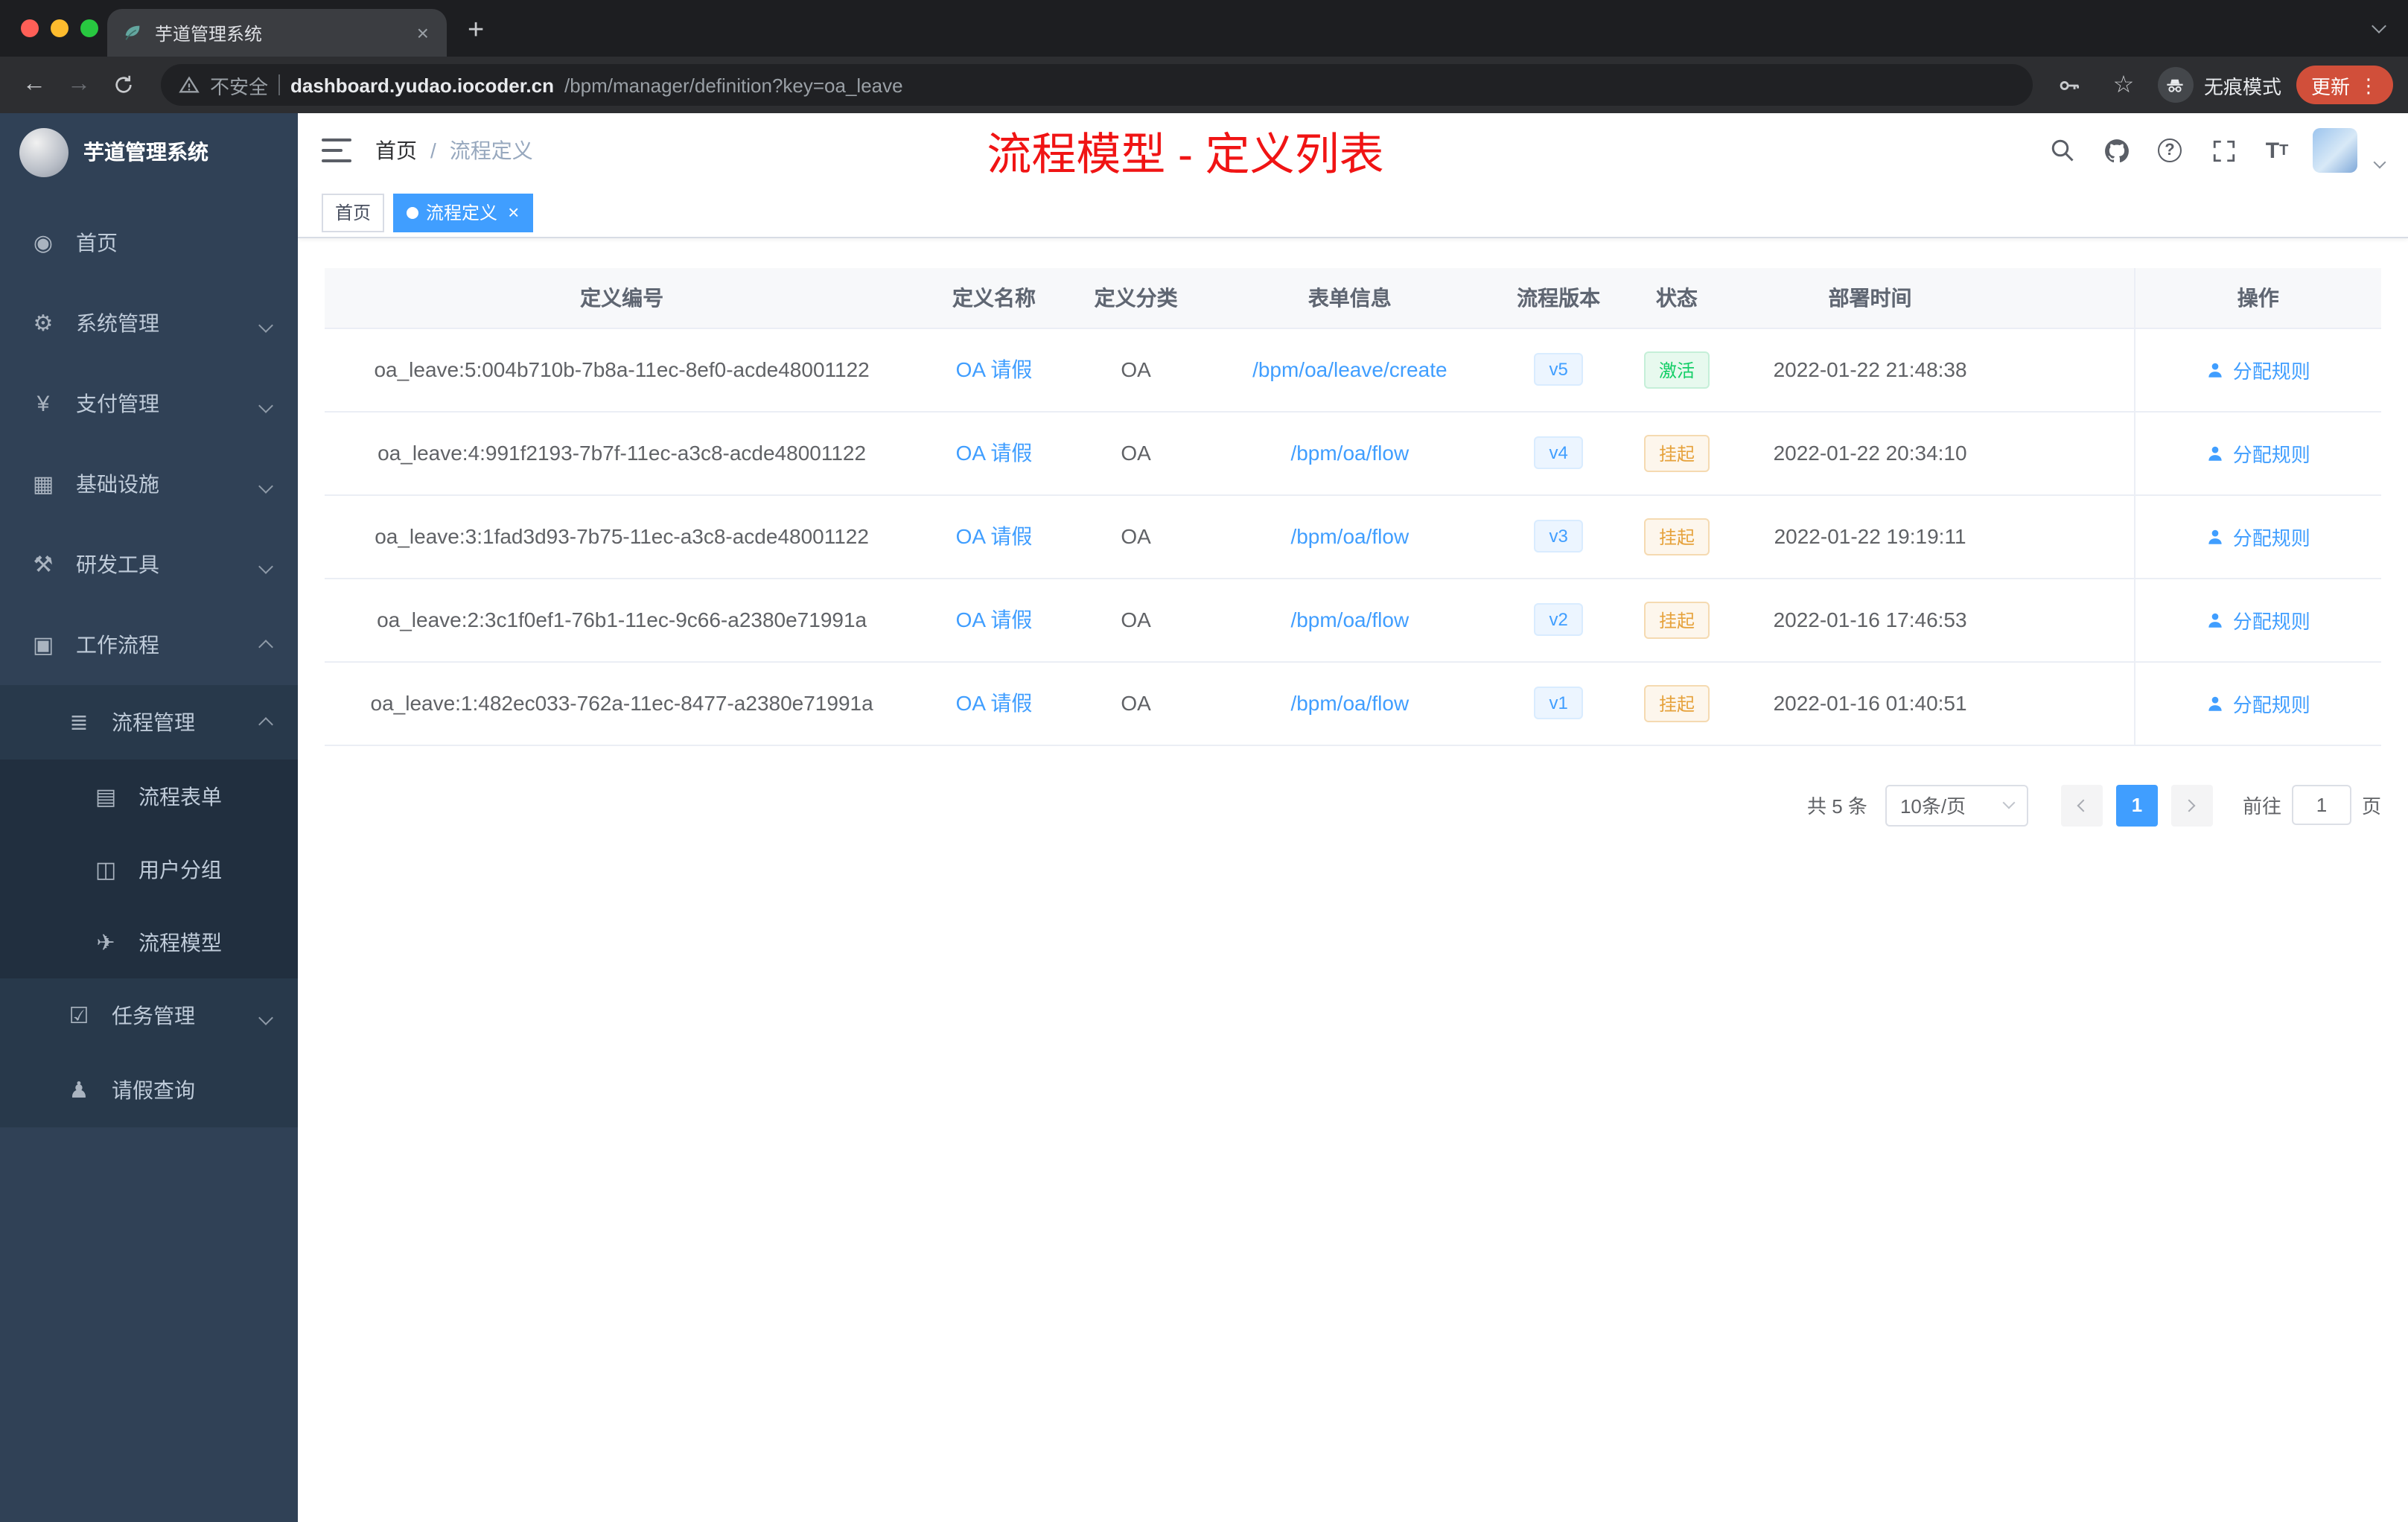  What do you see at coordinates (1558, 452) in the screenshot?
I see `version-badge: v4` at bounding box center [1558, 452].